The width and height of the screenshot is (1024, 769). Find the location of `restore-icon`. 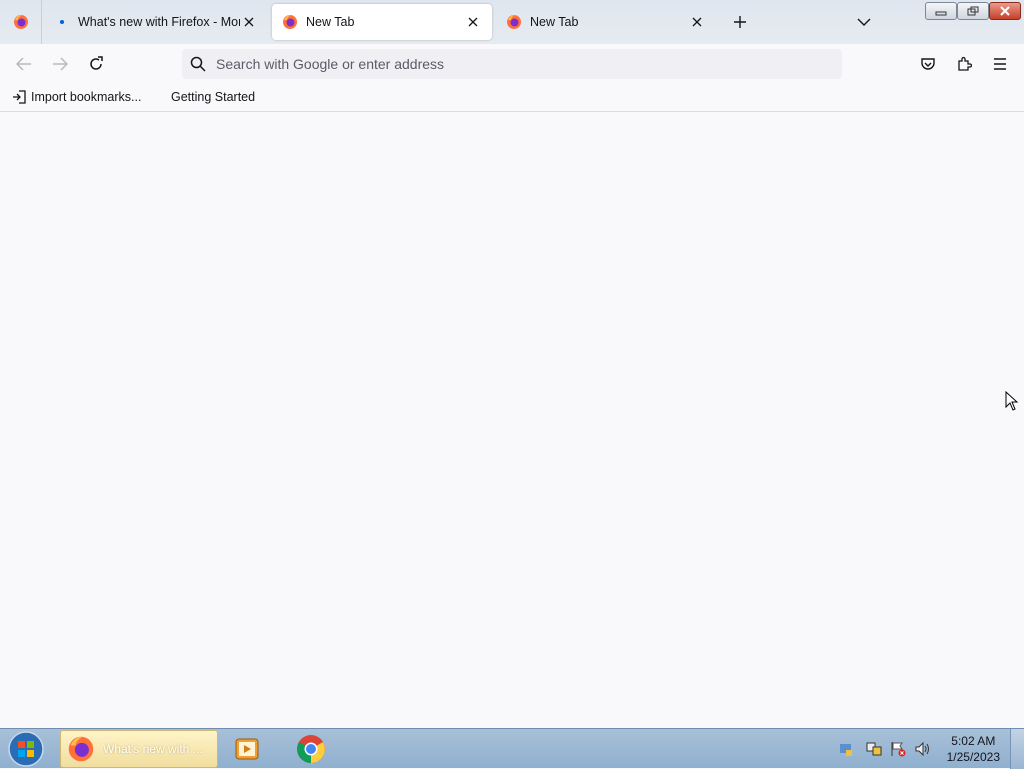

restore-icon is located at coordinates (973, 11).